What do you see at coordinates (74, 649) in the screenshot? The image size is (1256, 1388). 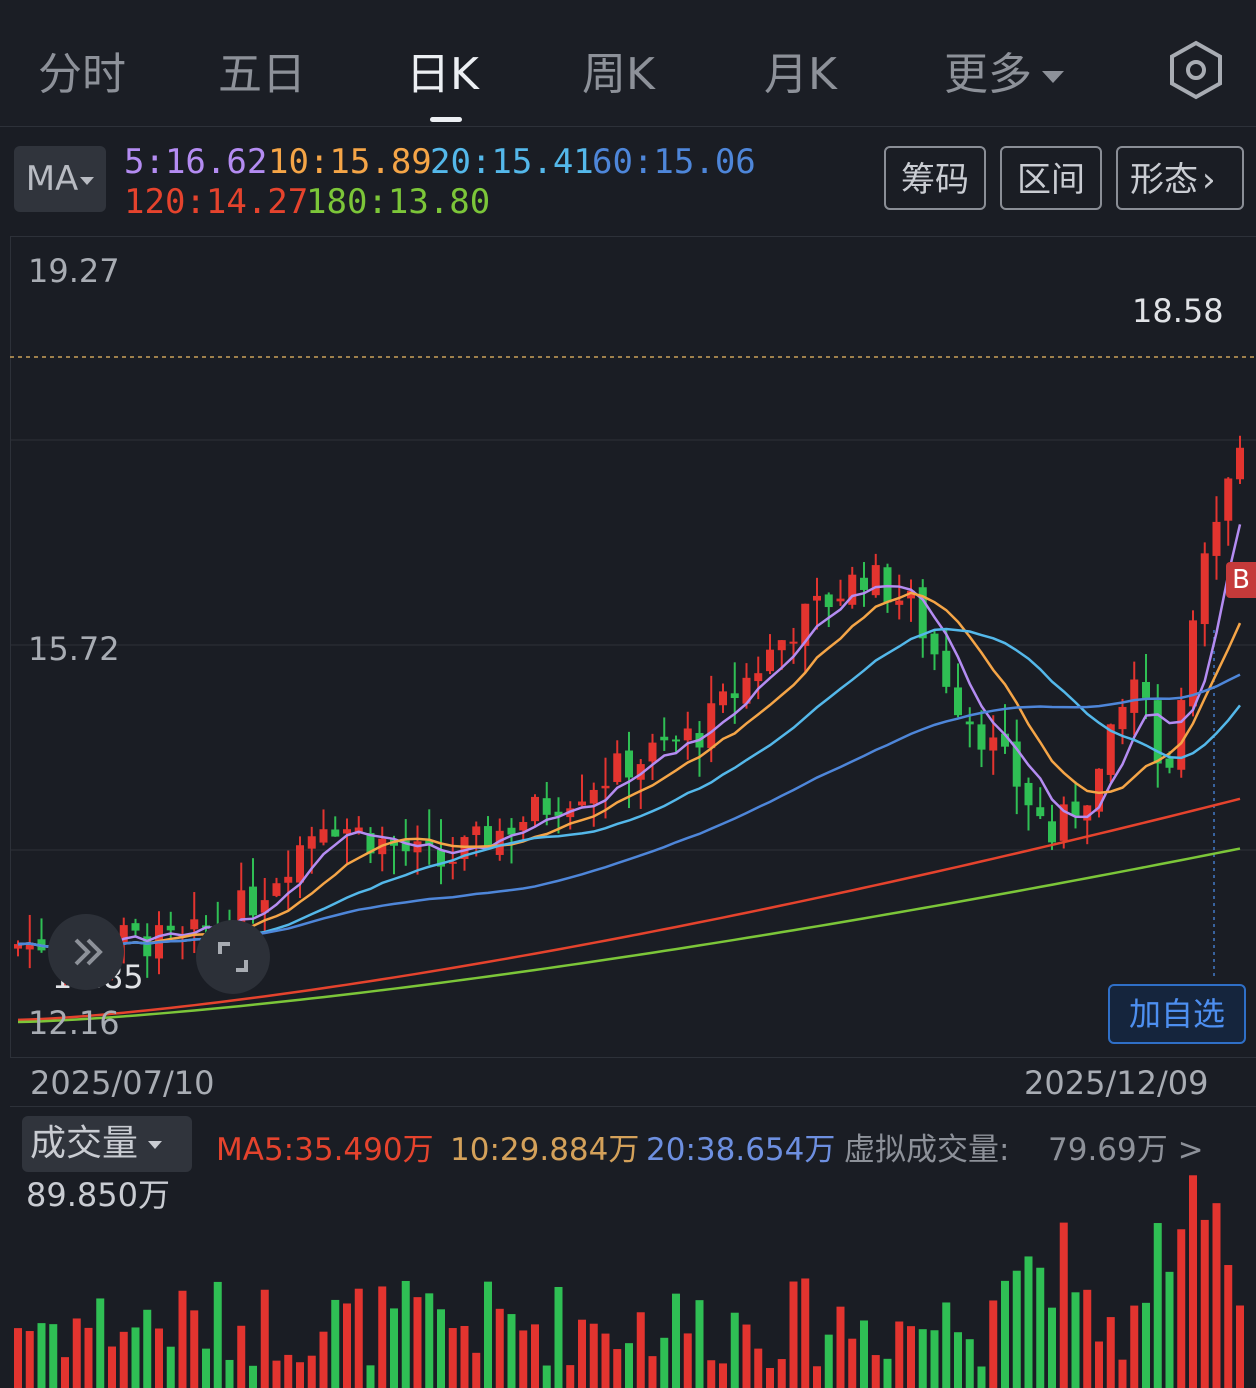 I see `axis-mid-label: 15.72` at bounding box center [74, 649].